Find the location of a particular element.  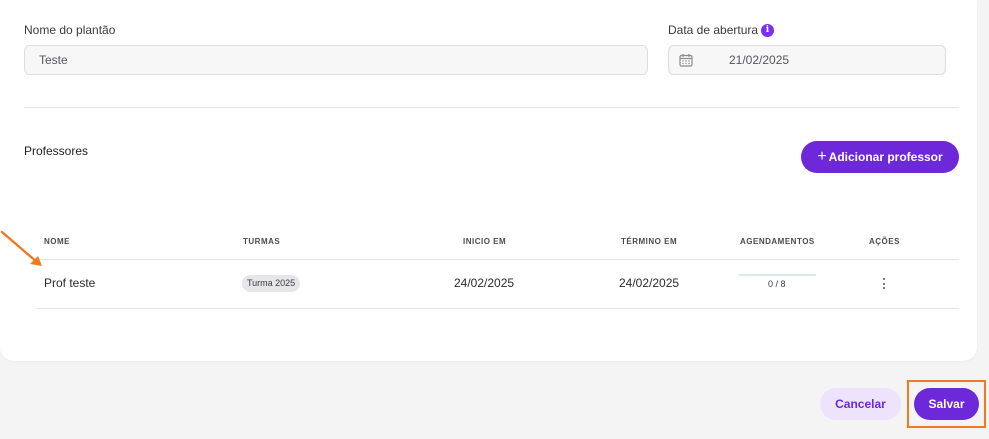

save-button: Salvar is located at coordinates (946, 404).